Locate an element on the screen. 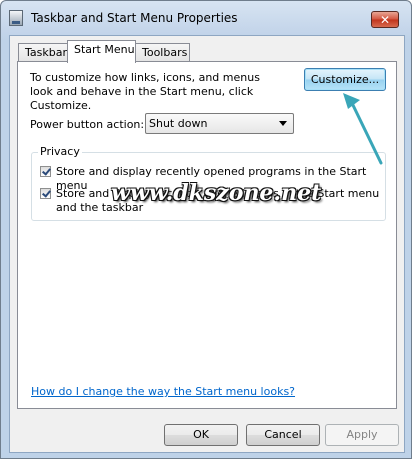 Image resolution: width=414 pixels, height=461 pixels. power-button-dropdown: Shut down is located at coordinates (219, 123).